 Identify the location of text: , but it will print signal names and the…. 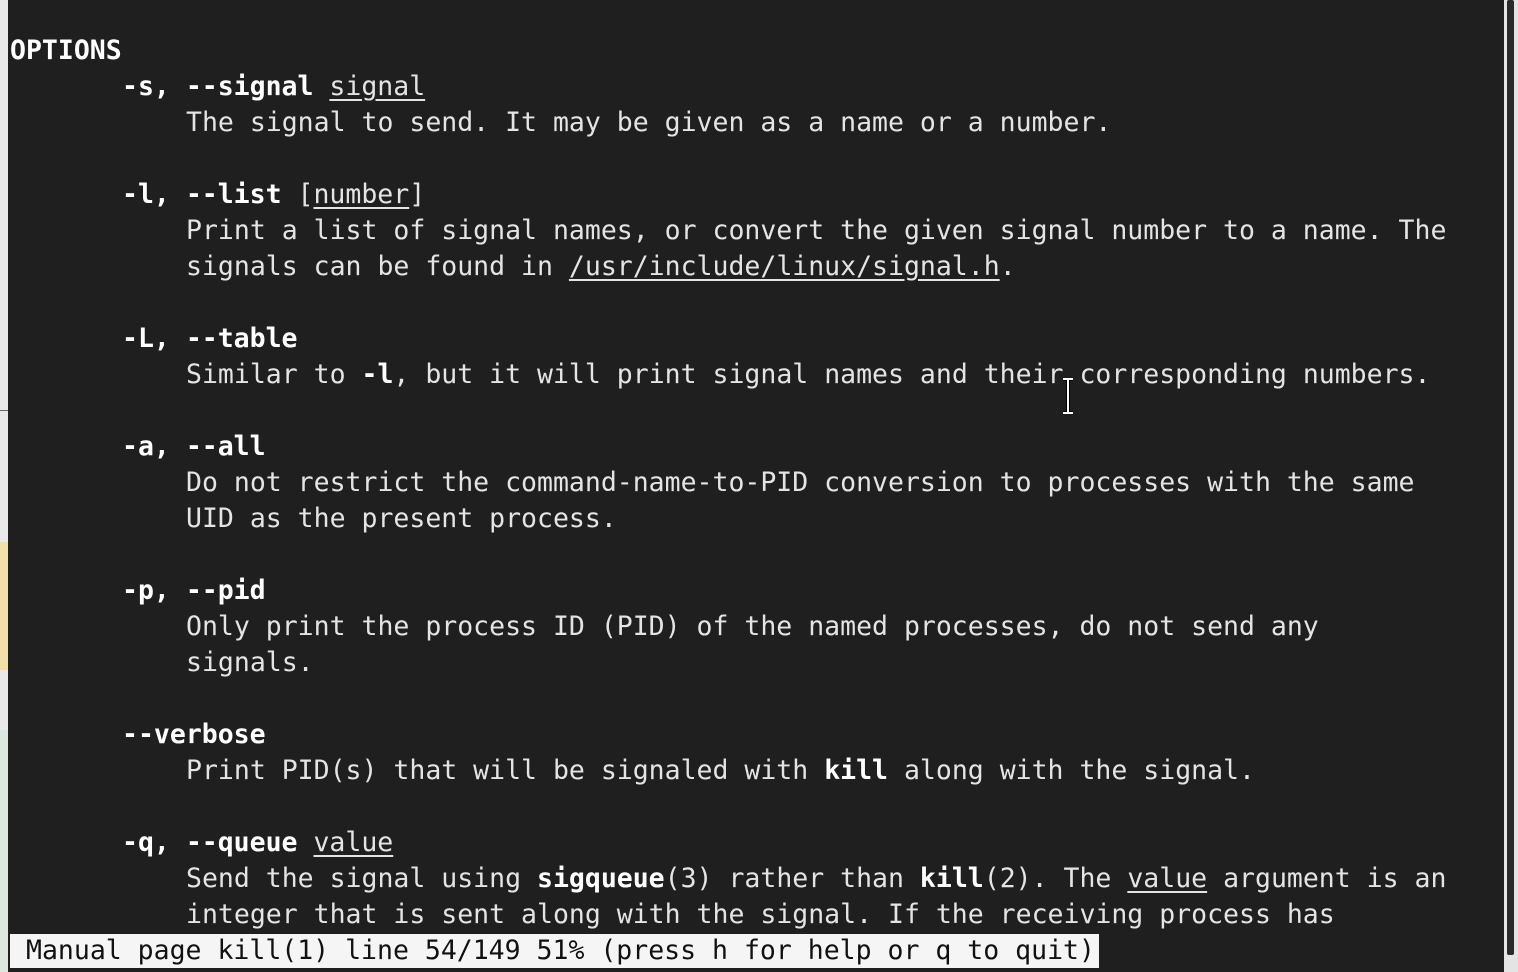
(912, 374).